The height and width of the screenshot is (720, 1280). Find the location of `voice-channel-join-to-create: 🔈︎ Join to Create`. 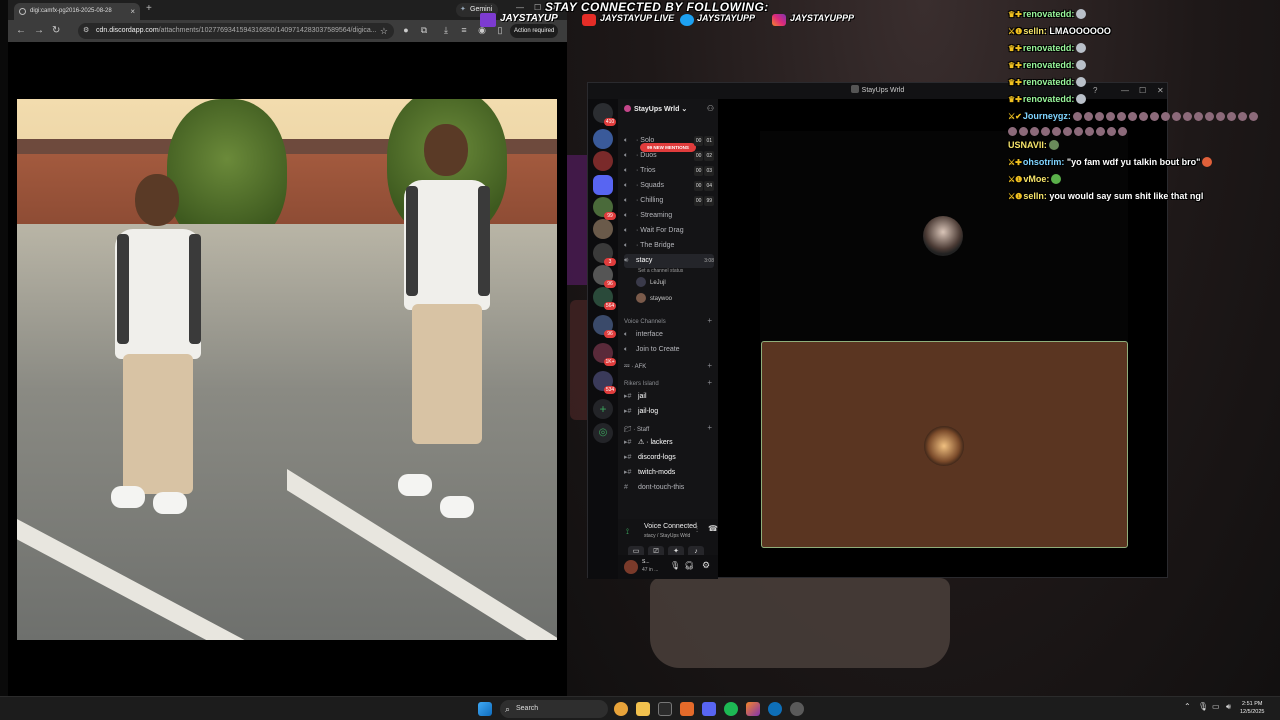

voice-channel-join-to-create: 🔈︎ Join to Create is located at coordinates (669, 350).